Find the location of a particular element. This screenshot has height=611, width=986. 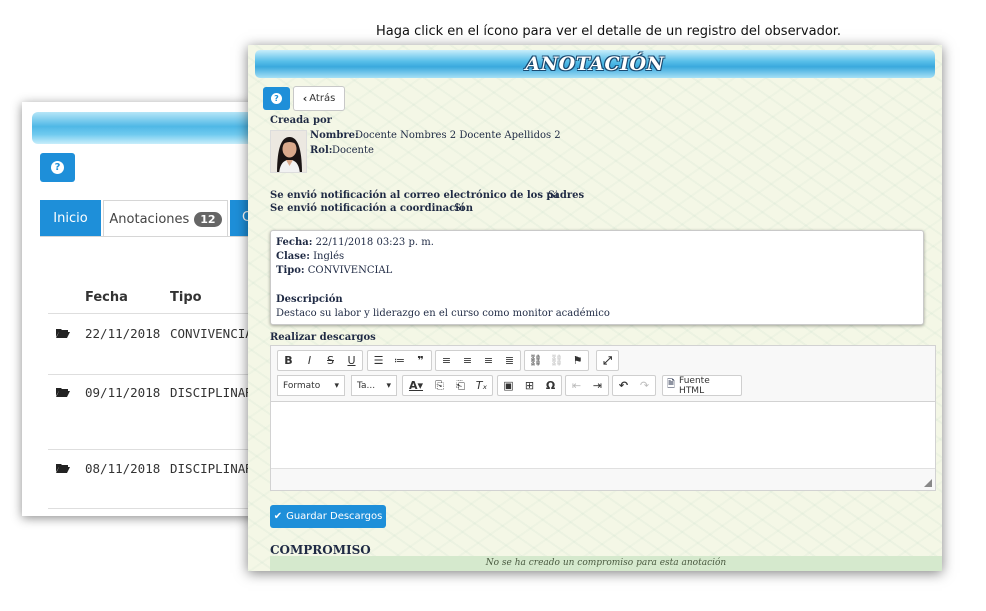

detail-tipo: Tipo: CONVIVENCIAL is located at coordinates (334, 270).